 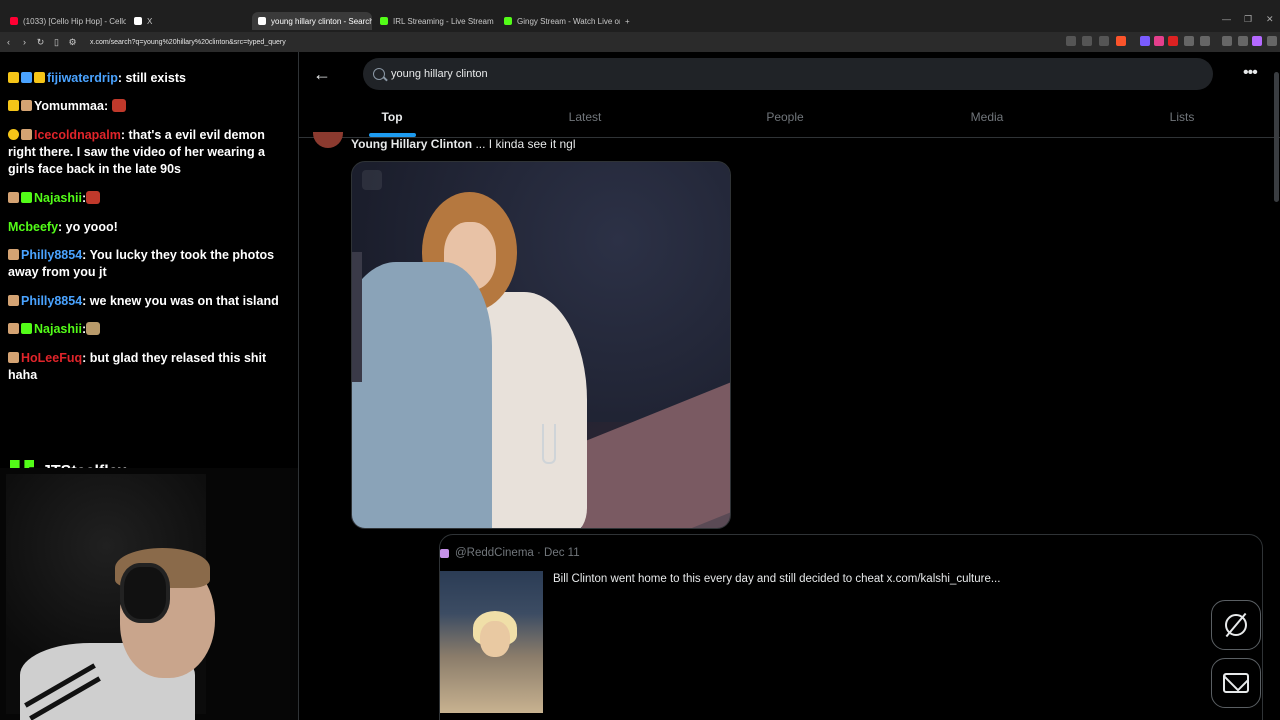 I want to click on mail-icon, so click(x=1236, y=683).